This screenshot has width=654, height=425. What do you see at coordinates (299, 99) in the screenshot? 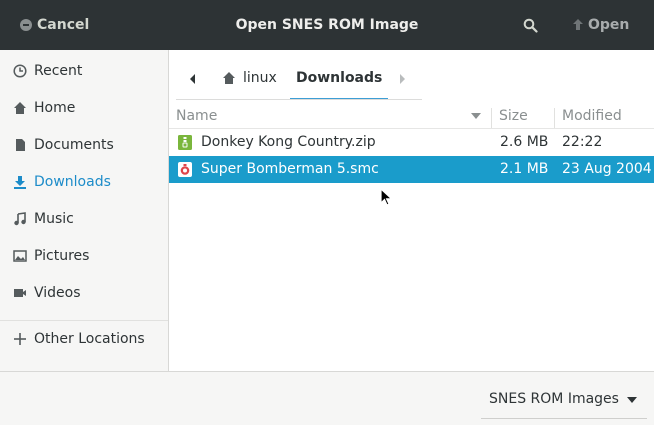
I see `path-bar-divider` at bounding box center [299, 99].